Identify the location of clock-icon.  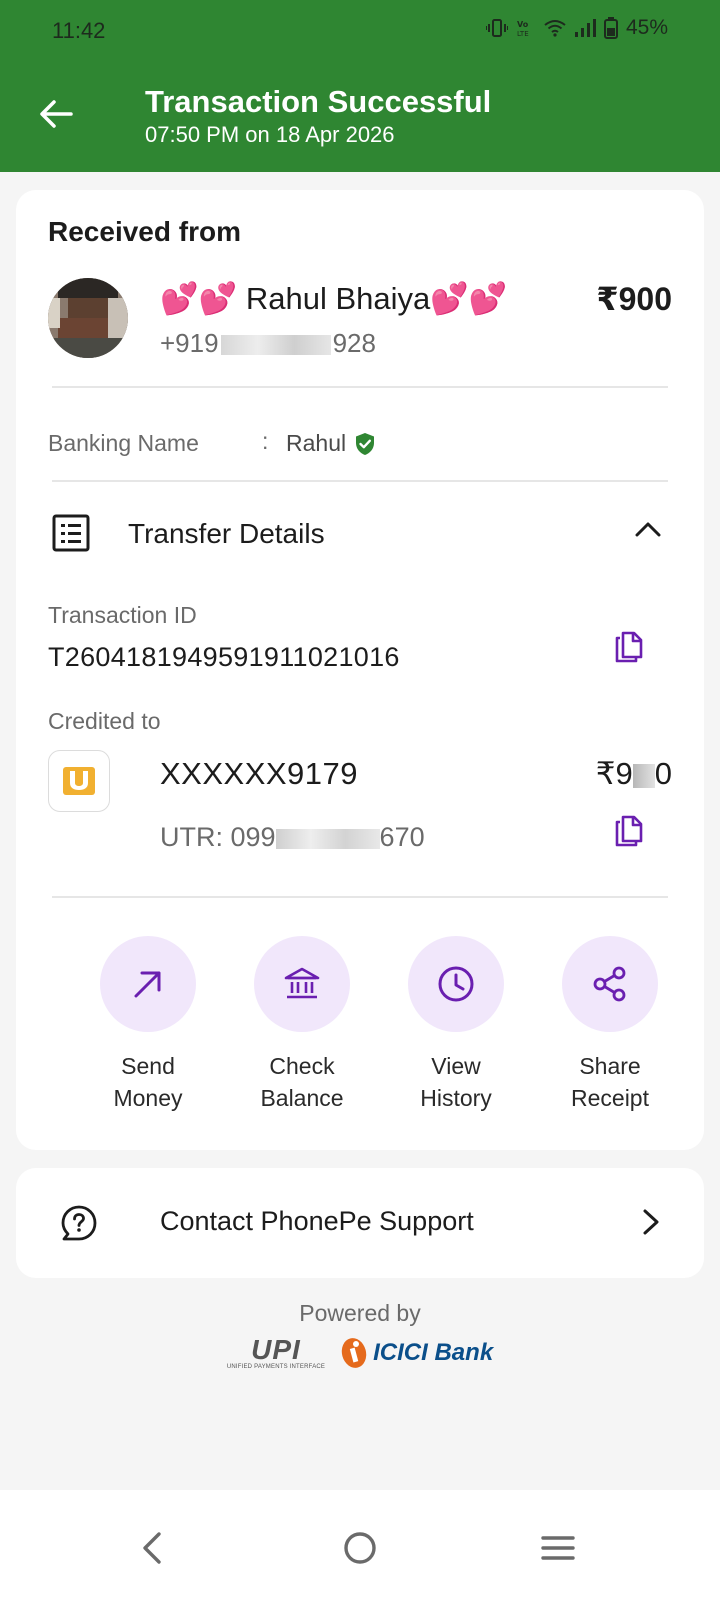
(456, 984).